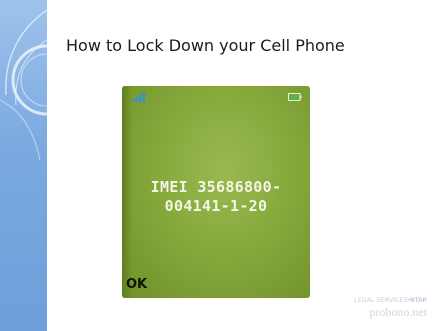 The width and height of the screenshot is (433, 331). Describe the element at coordinates (205, 45) in the screenshot. I see `slide-title: How to Lock Down your Cell Phone` at that location.